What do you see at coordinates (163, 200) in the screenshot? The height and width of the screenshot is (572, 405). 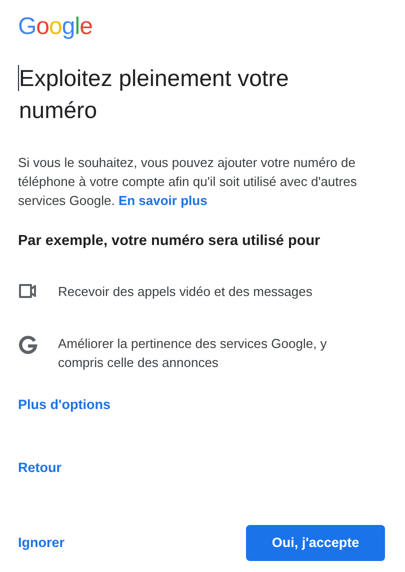 I see `learn-more-link: En savoir plus` at bounding box center [163, 200].